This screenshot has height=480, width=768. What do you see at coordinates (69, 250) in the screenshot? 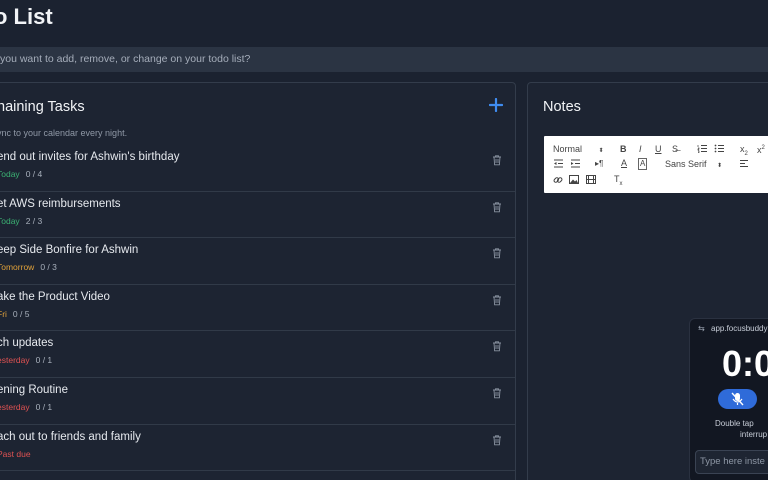
I see `task-title: eep Side Bonfire for Ashwin` at bounding box center [69, 250].